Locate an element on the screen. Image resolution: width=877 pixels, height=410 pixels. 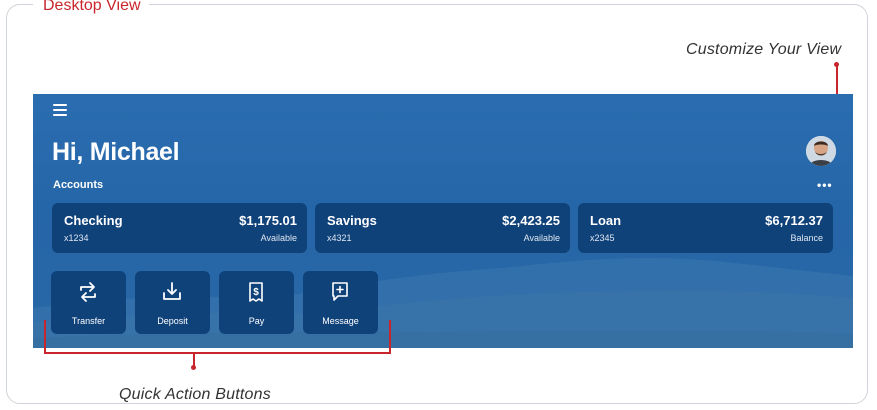
frame-title: Desktop View is located at coordinates (91, 7).